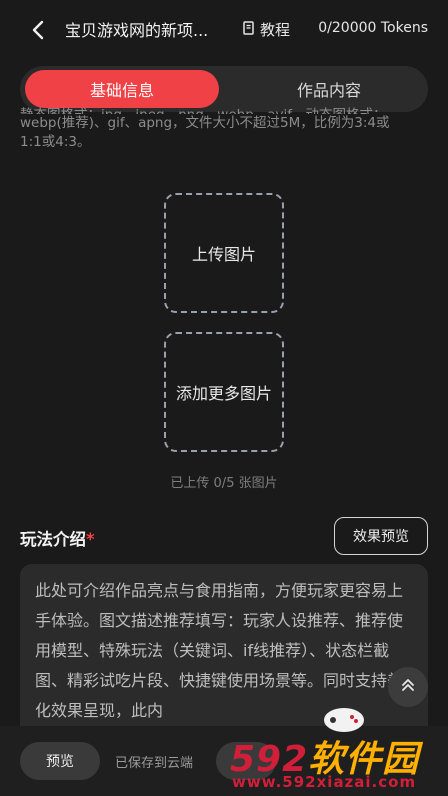  I want to click on gameplay-section-title: 玩法介绍*, so click(57, 538).